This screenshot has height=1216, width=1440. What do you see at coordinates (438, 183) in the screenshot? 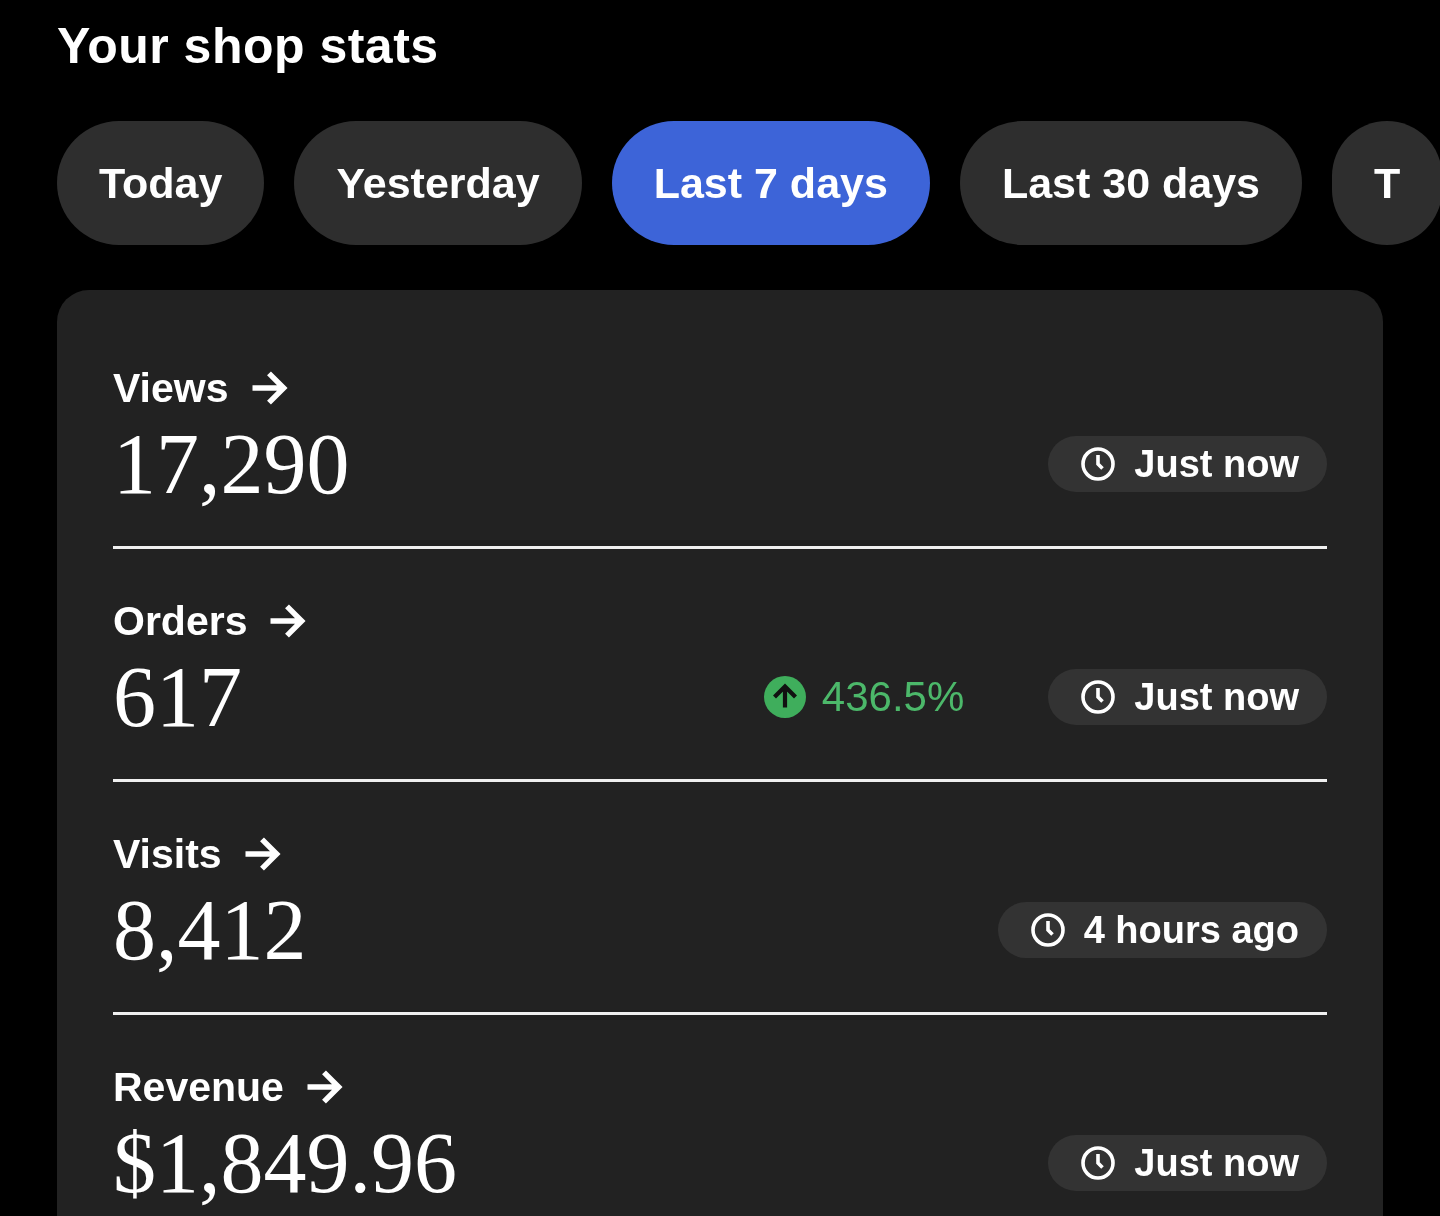
I see `tab: Yesterday` at bounding box center [438, 183].